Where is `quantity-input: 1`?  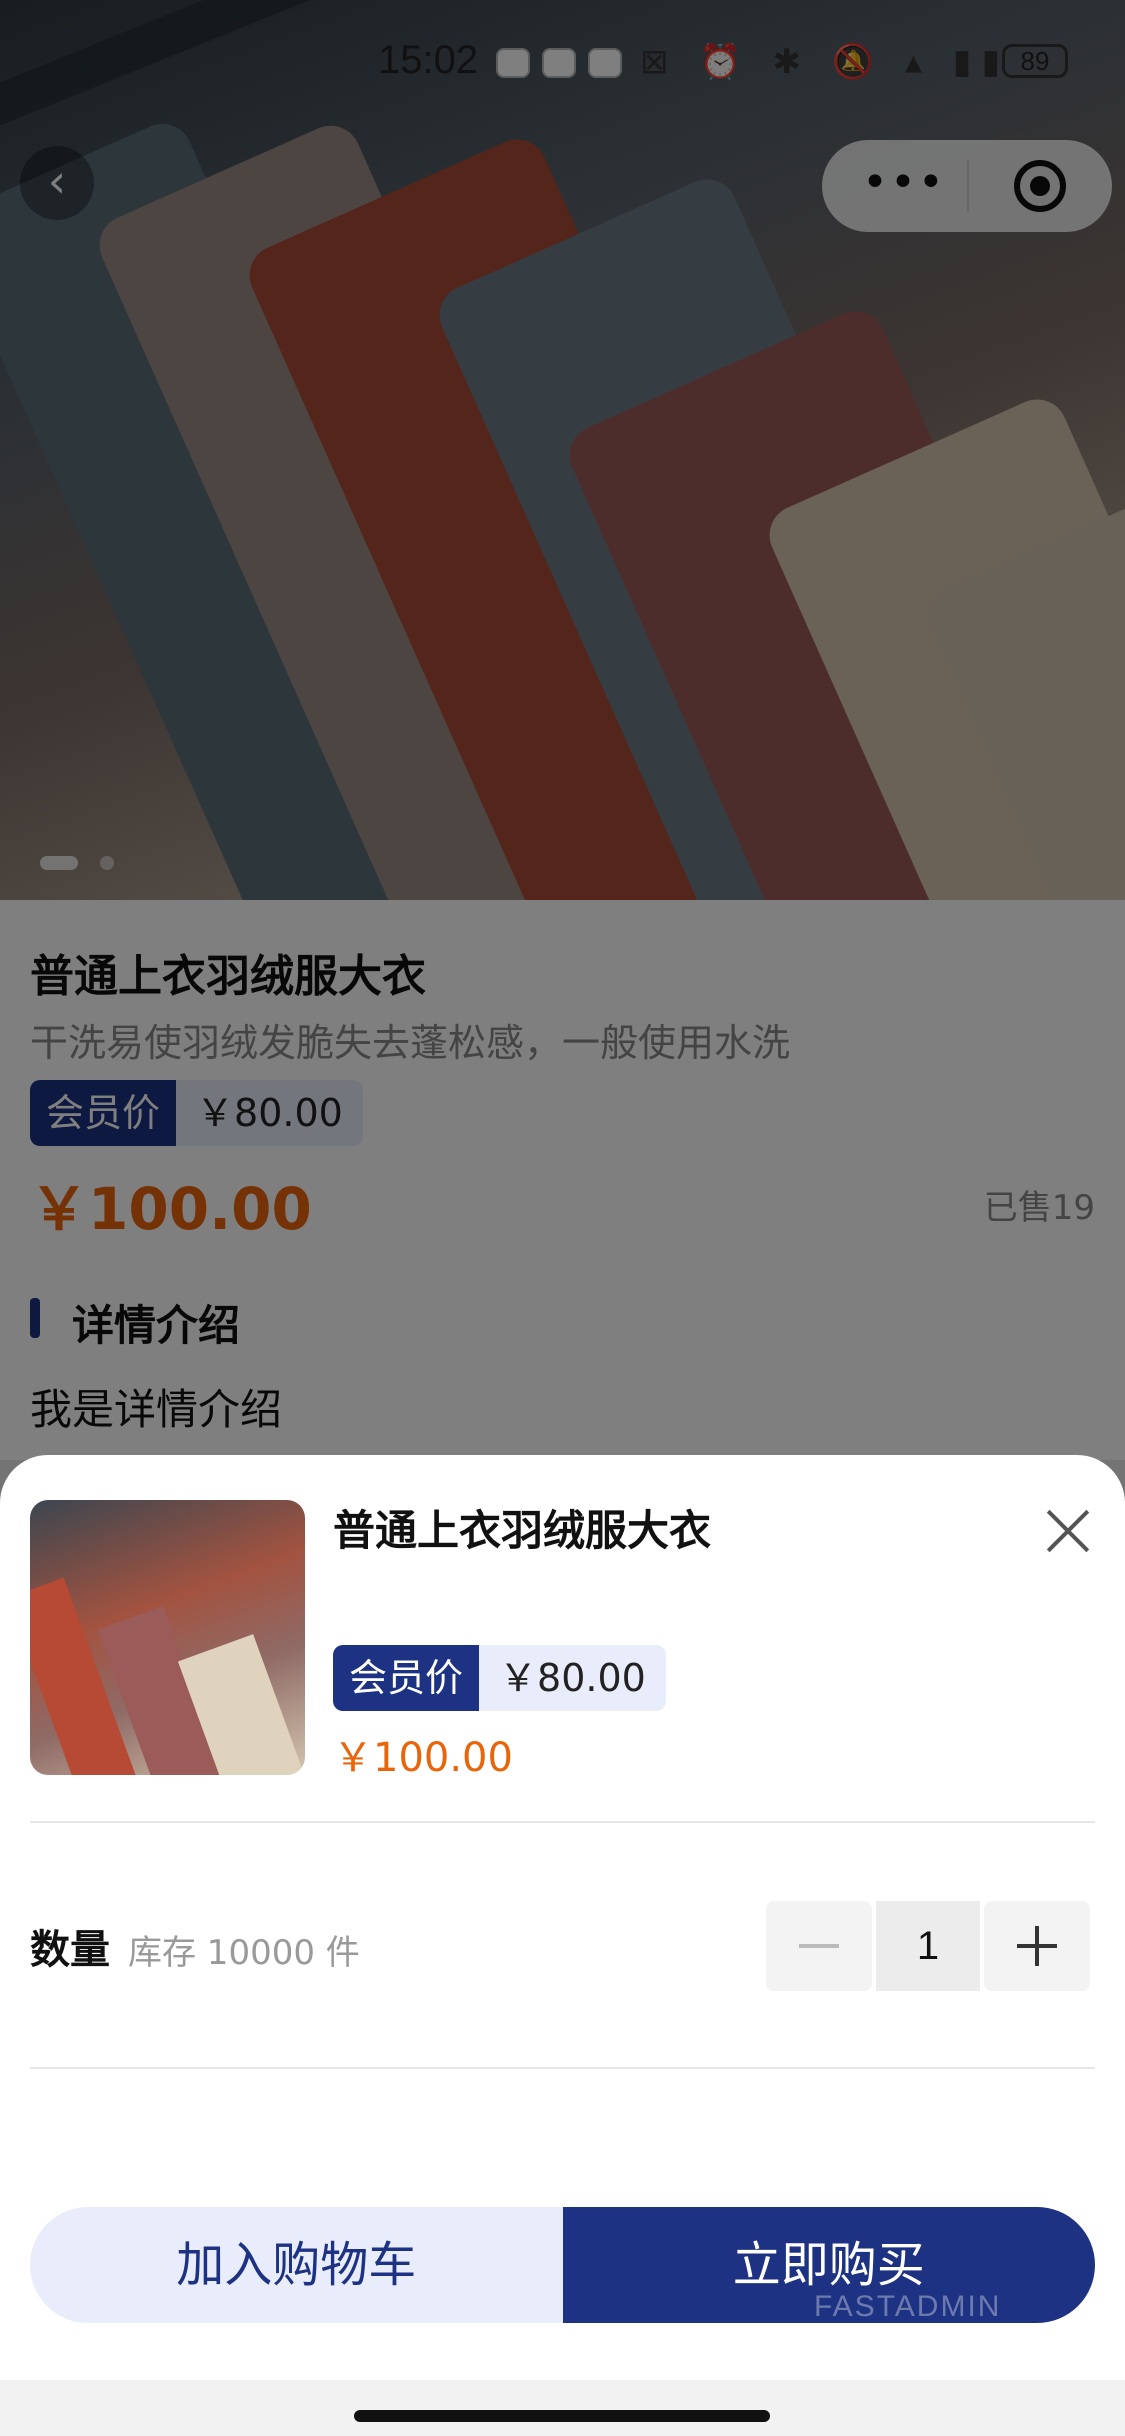 quantity-input: 1 is located at coordinates (928, 1946).